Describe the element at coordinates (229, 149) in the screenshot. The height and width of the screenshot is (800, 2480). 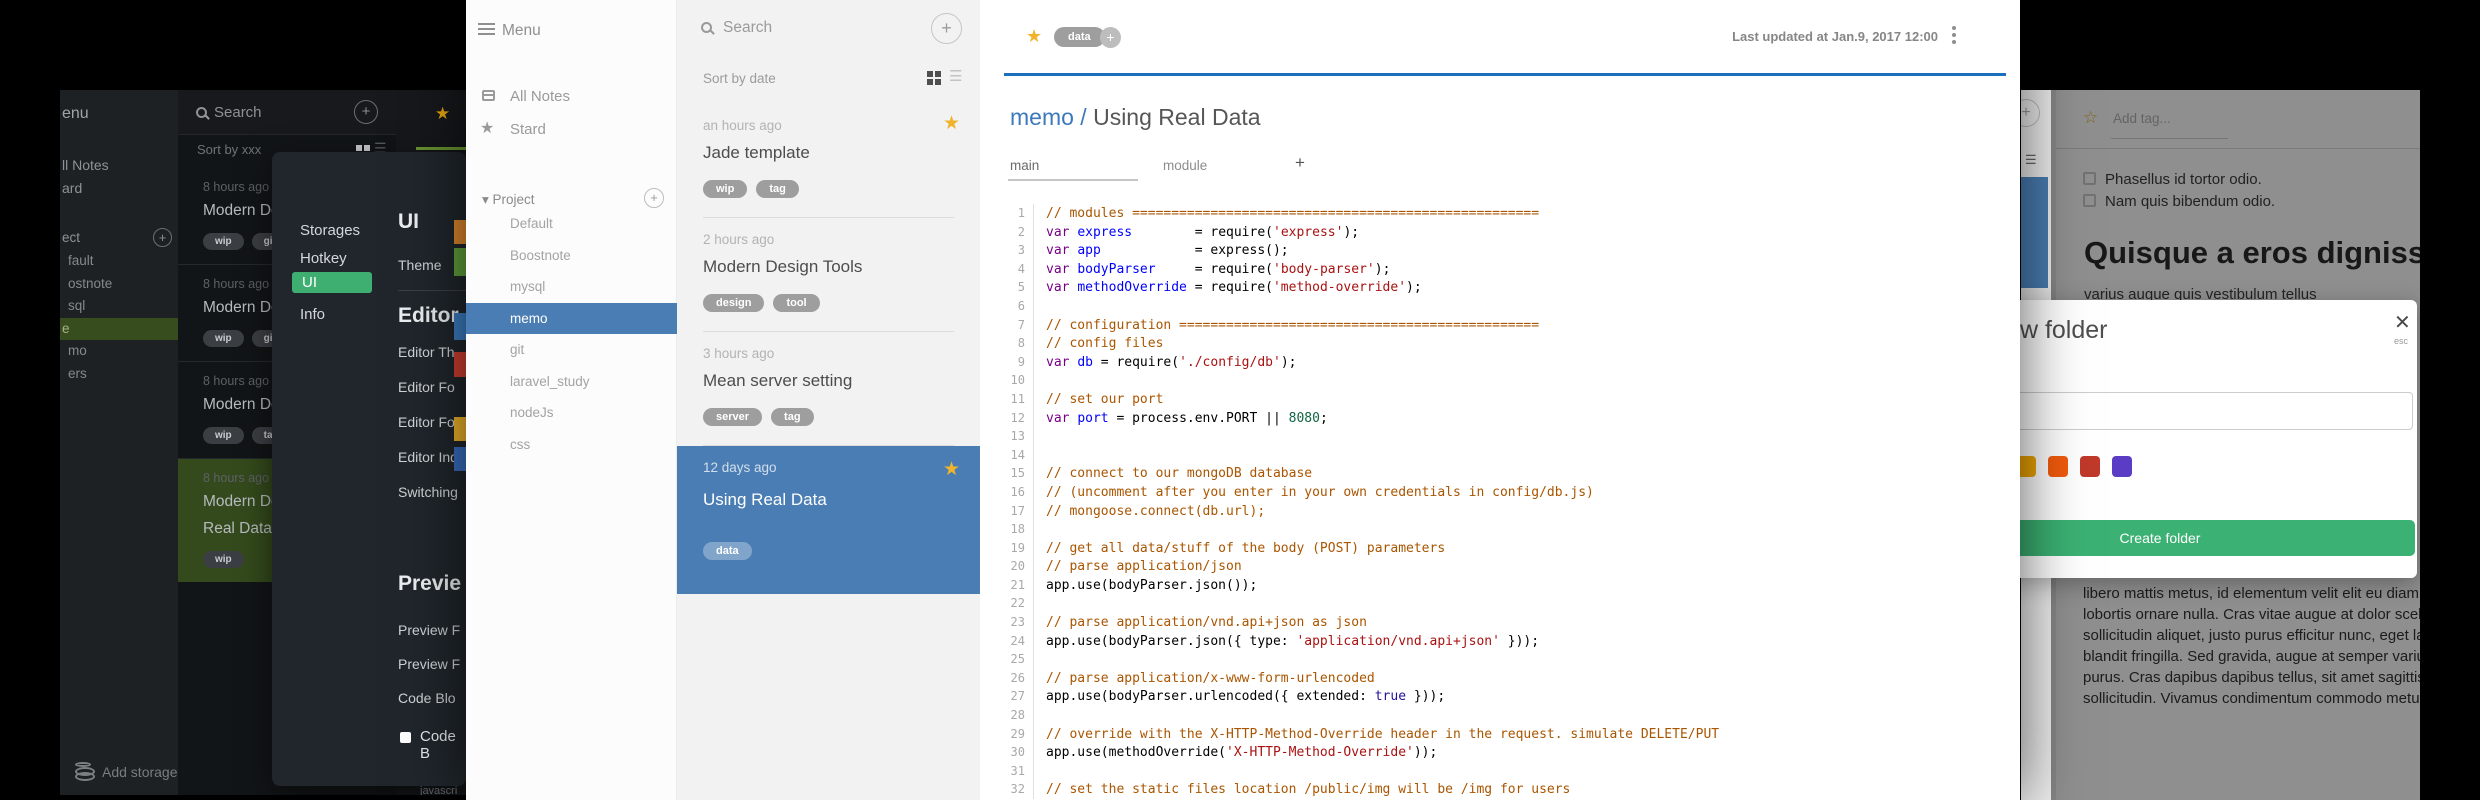
I see `dark-sort-select: Sort by xxx` at that location.